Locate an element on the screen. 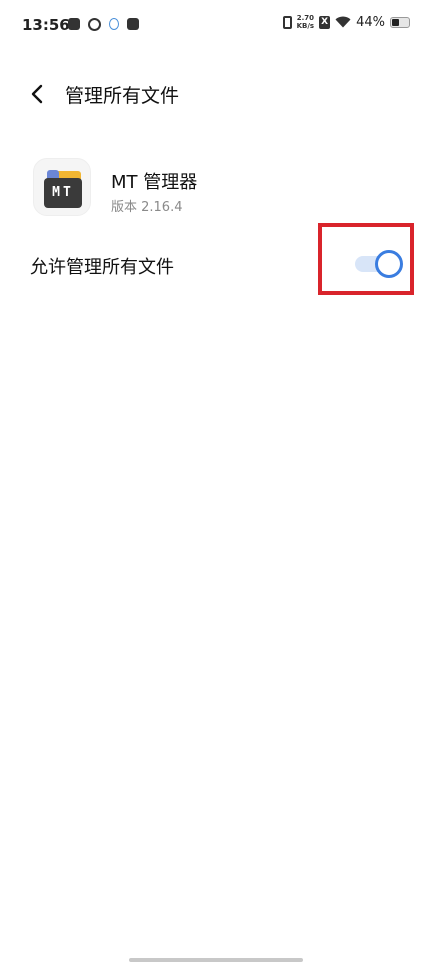 The image size is (432, 964). notification-icons is located at coordinates (103, 24).